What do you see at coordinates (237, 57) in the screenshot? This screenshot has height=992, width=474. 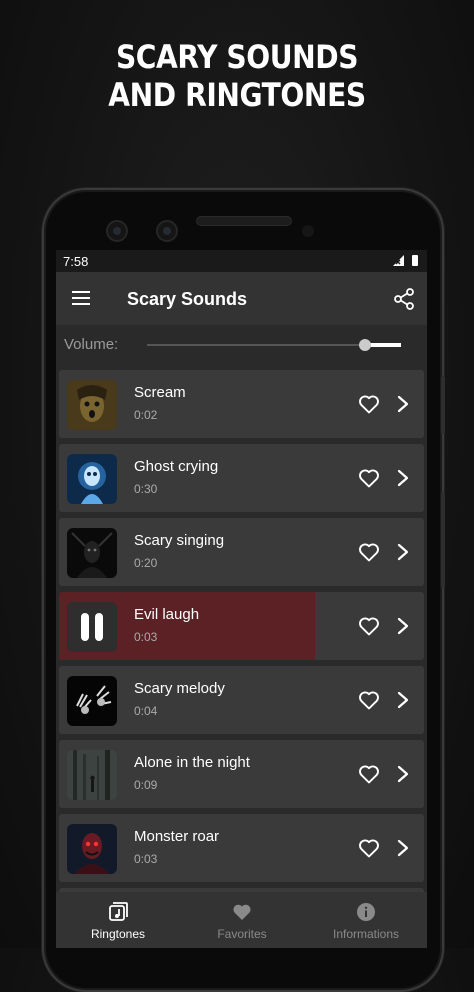 I see `promo-line-1: SCARY SOUNDS` at bounding box center [237, 57].